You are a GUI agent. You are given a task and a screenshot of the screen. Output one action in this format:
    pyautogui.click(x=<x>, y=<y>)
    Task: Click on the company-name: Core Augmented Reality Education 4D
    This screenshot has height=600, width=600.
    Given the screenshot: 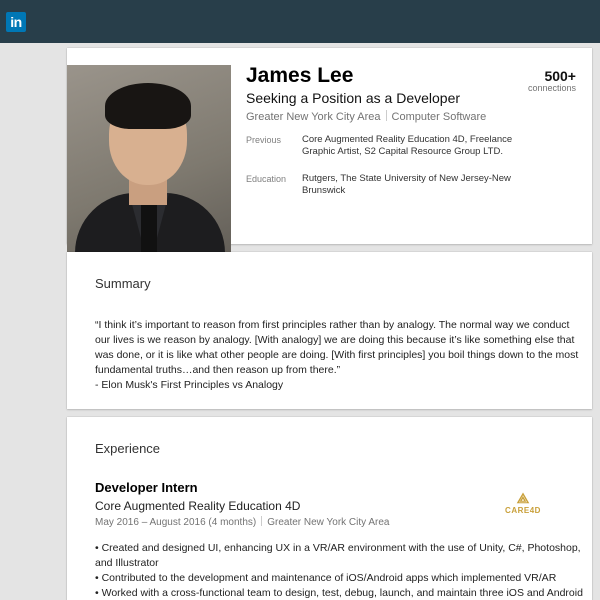 What is the action you would take?
    pyautogui.click(x=197, y=506)
    